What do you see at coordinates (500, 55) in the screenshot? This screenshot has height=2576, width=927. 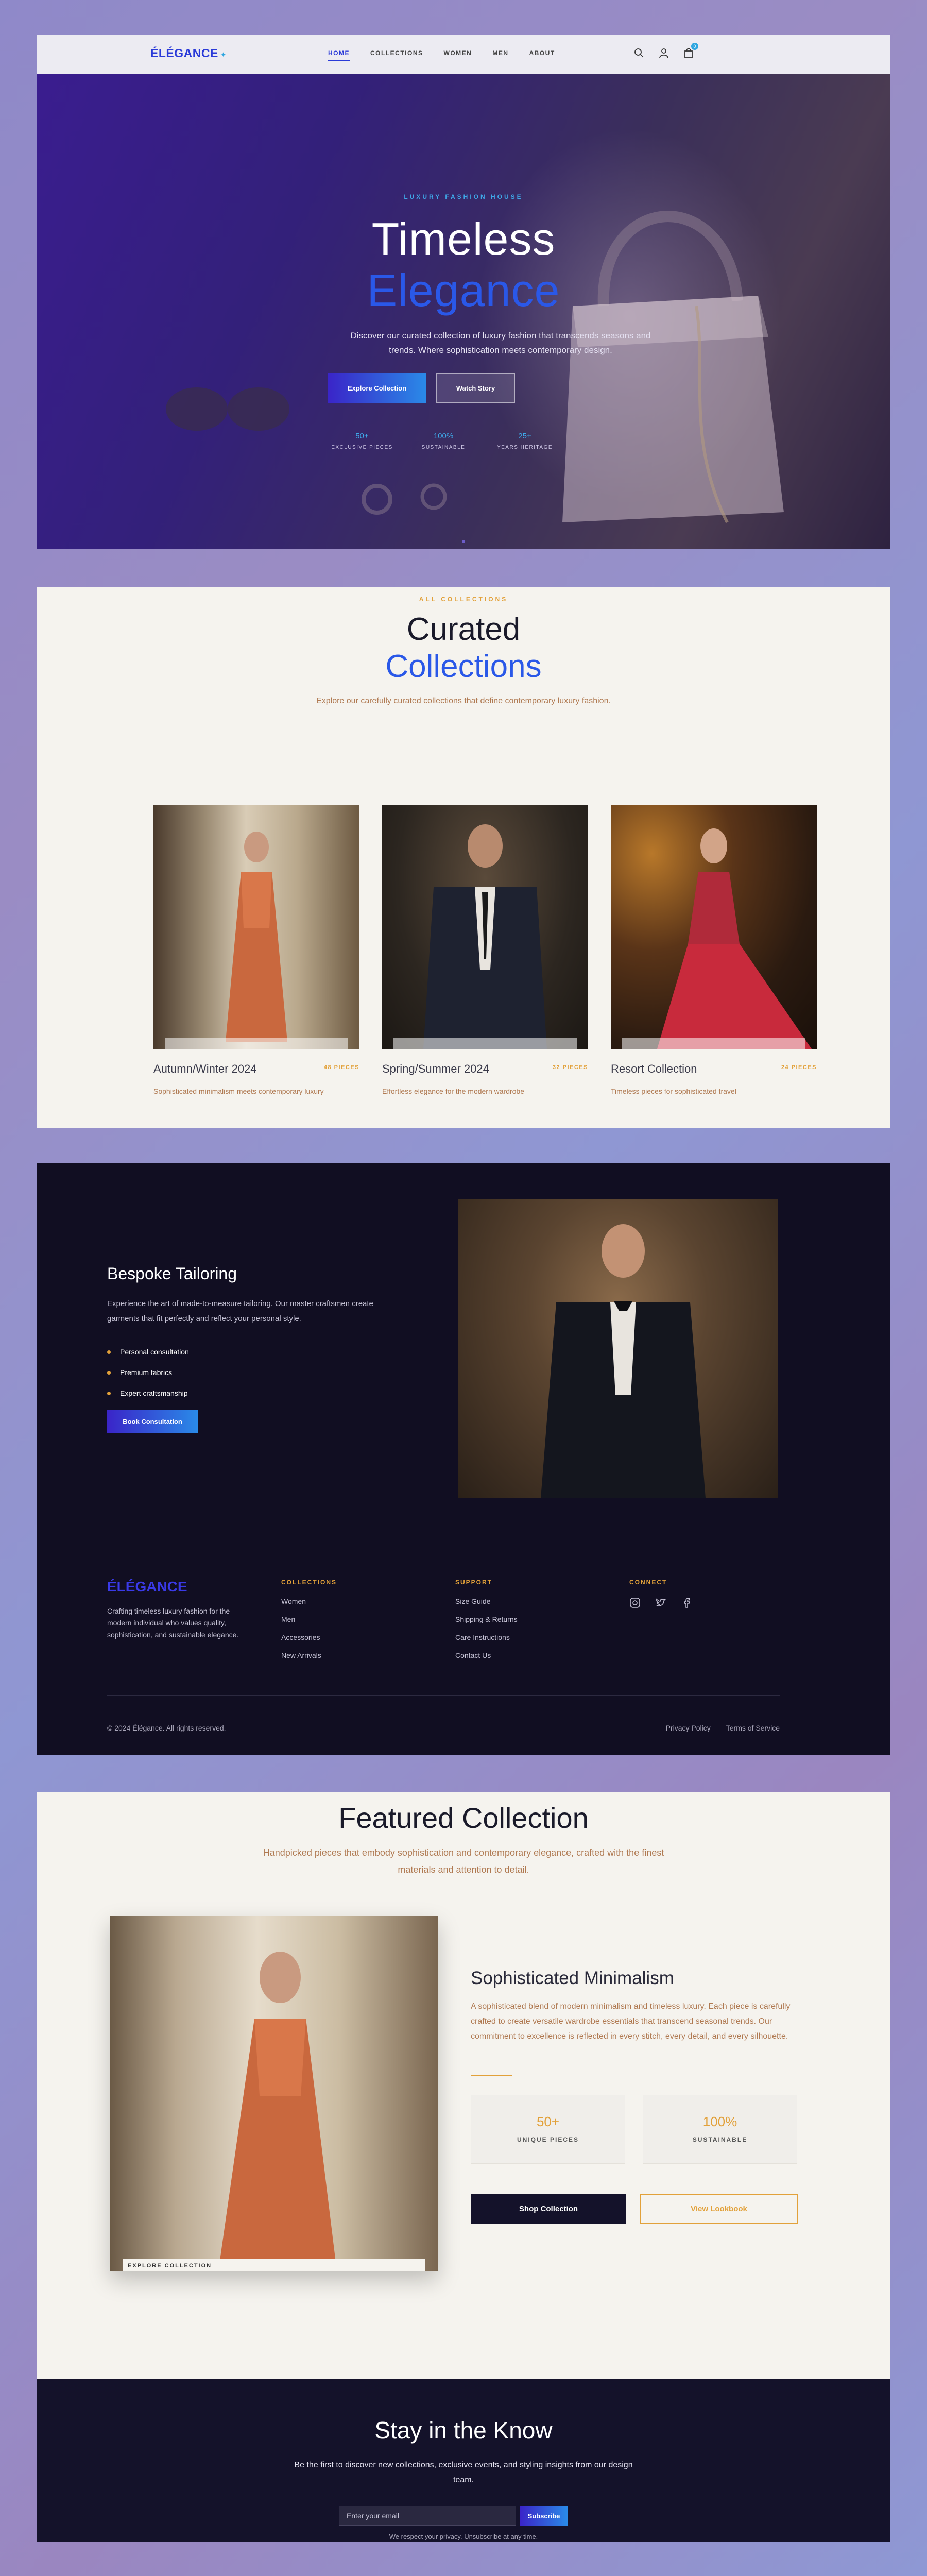 I see `nav-link-men: MEN` at bounding box center [500, 55].